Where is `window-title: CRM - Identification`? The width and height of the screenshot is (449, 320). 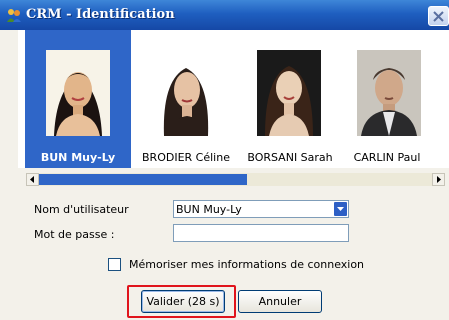 window-title: CRM - Identification is located at coordinates (100, 14).